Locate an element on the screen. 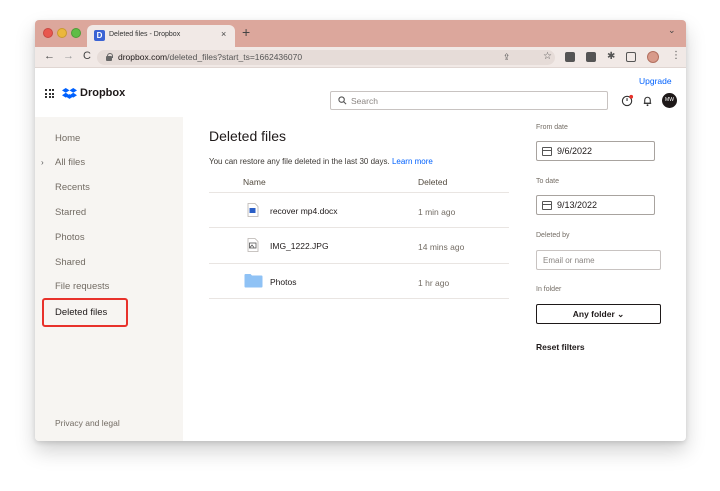 Image resolution: width=720 pixels, height=491 pixels. sidebar-item-home: Home is located at coordinates (67, 138).